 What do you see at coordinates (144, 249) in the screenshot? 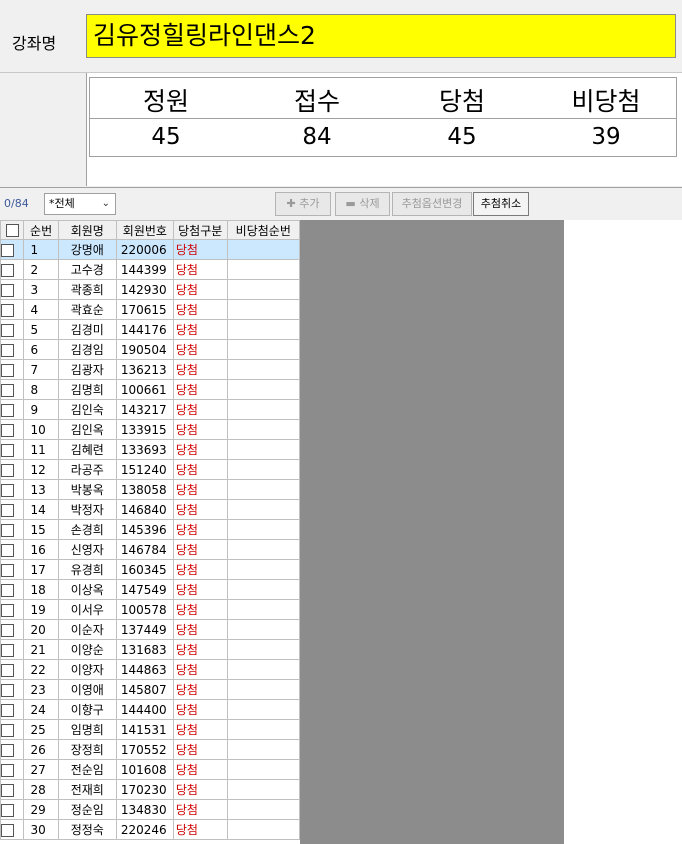
I see `row-member-no: 220006` at bounding box center [144, 249].